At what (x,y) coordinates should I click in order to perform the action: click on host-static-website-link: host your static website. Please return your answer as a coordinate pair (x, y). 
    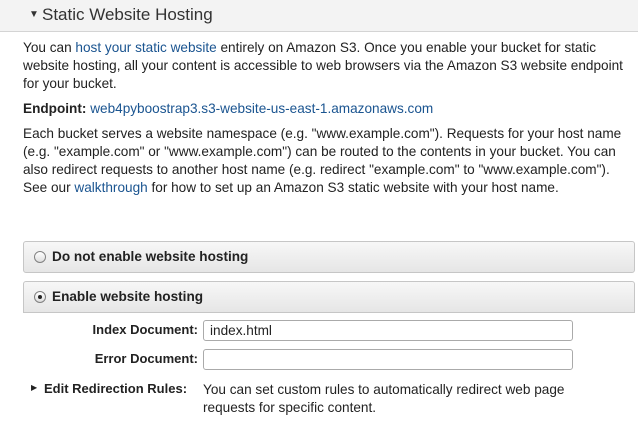
    Looking at the image, I should click on (145, 47).